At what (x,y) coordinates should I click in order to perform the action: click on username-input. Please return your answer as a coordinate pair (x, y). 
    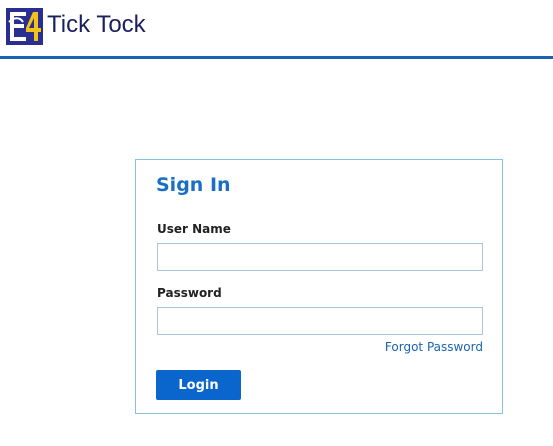
    Looking at the image, I should click on (320, 257).